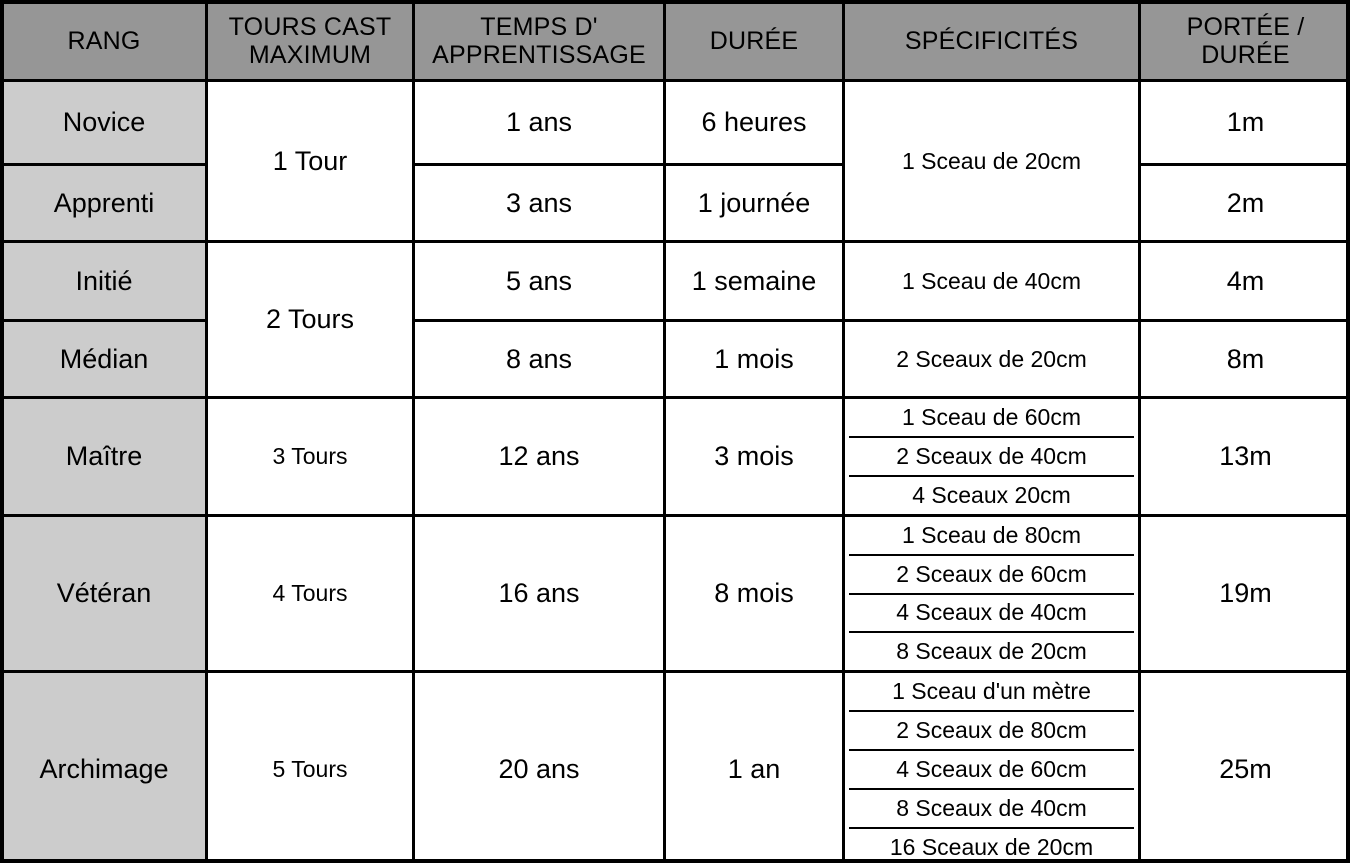  Describe the element at coordinates (104, 122) in the screenshot. I see `cell-rang: Novice` at that location.